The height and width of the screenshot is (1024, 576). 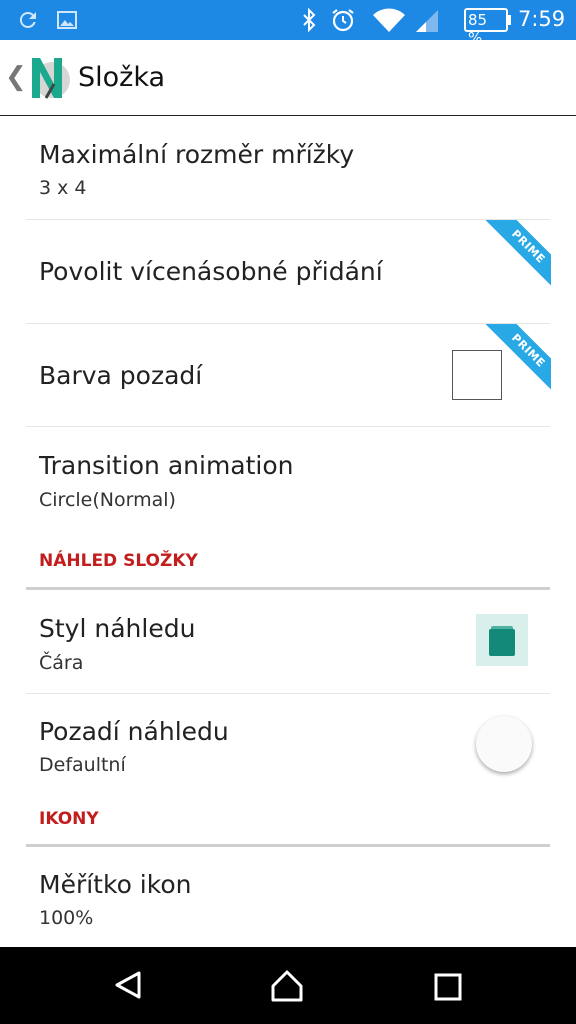 What do you see at coordinates (27, 19) in the screenshot?
I see `sync-icon` at bounding box center [27, 19].